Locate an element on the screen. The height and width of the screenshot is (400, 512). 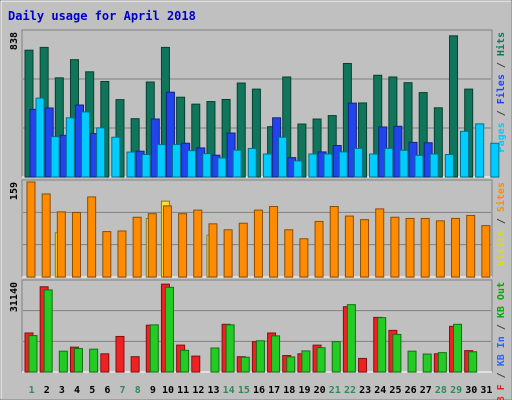
x-tick-label: 11 is located at coordinates (183, 390).